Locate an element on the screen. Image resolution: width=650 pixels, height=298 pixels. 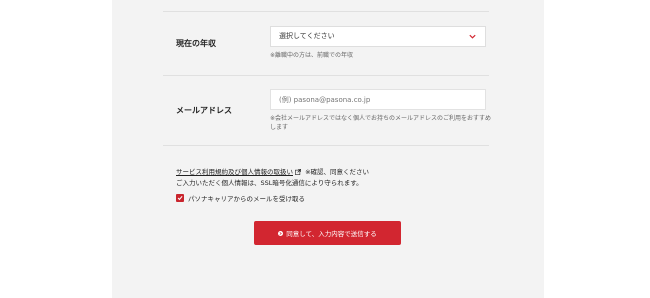
income-select-value: 選択してください is located at coordinates (307, 36).